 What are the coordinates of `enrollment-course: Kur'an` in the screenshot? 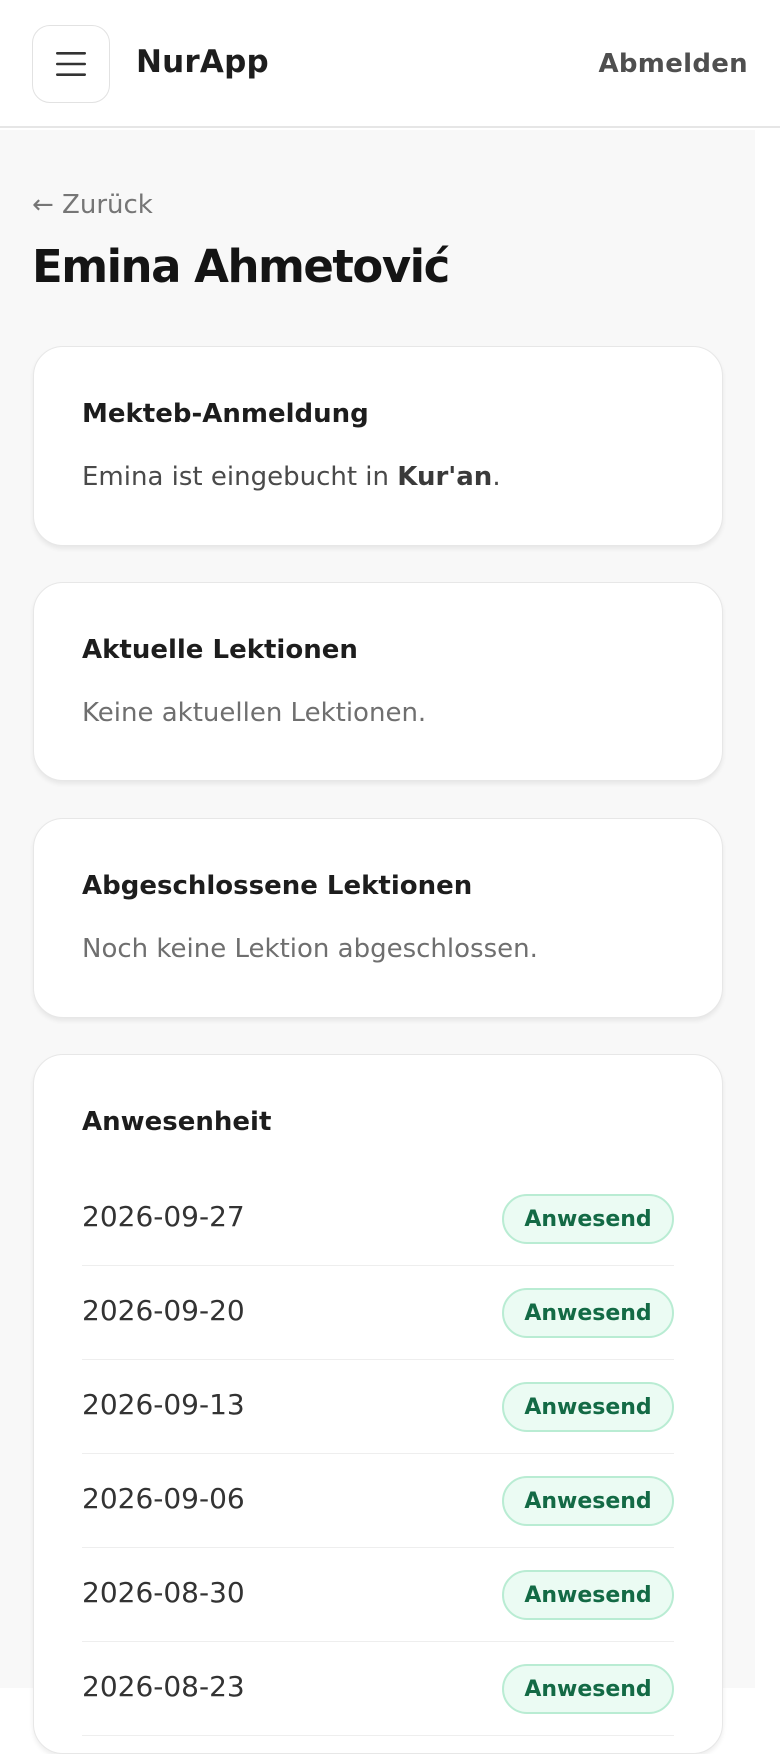 It's located at (445, 477).